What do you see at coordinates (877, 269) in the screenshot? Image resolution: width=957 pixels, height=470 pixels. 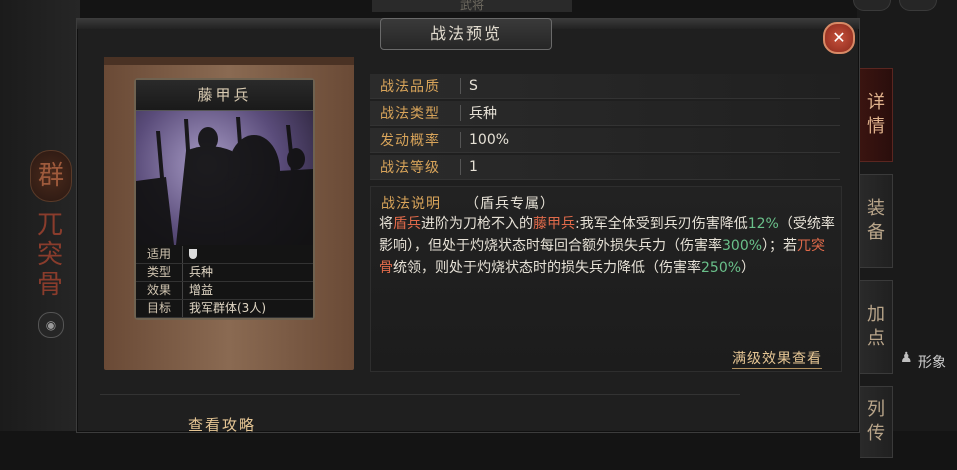 I see `side-tab-bar: 详 情 装 备 加 点 列 传` at bounding box center [877, 269].